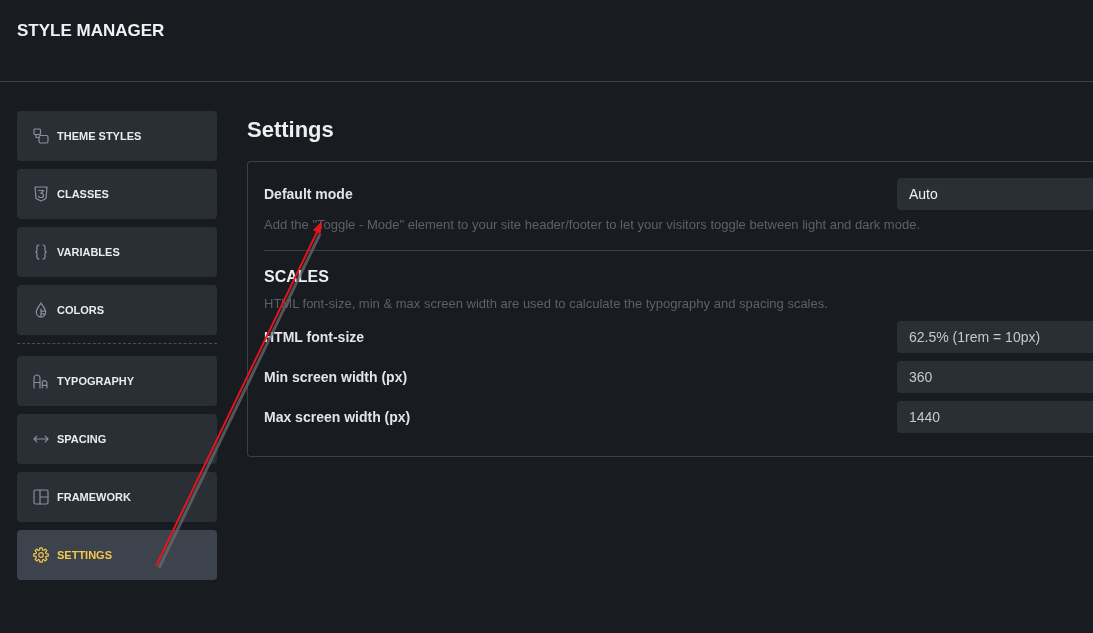 Image resolution: width=1093 pixels, height=633 pixels. What do you see at coordinates (290, 130) in the screenshot?
I see `page-title: Settings` at bounding box center [290, 130].